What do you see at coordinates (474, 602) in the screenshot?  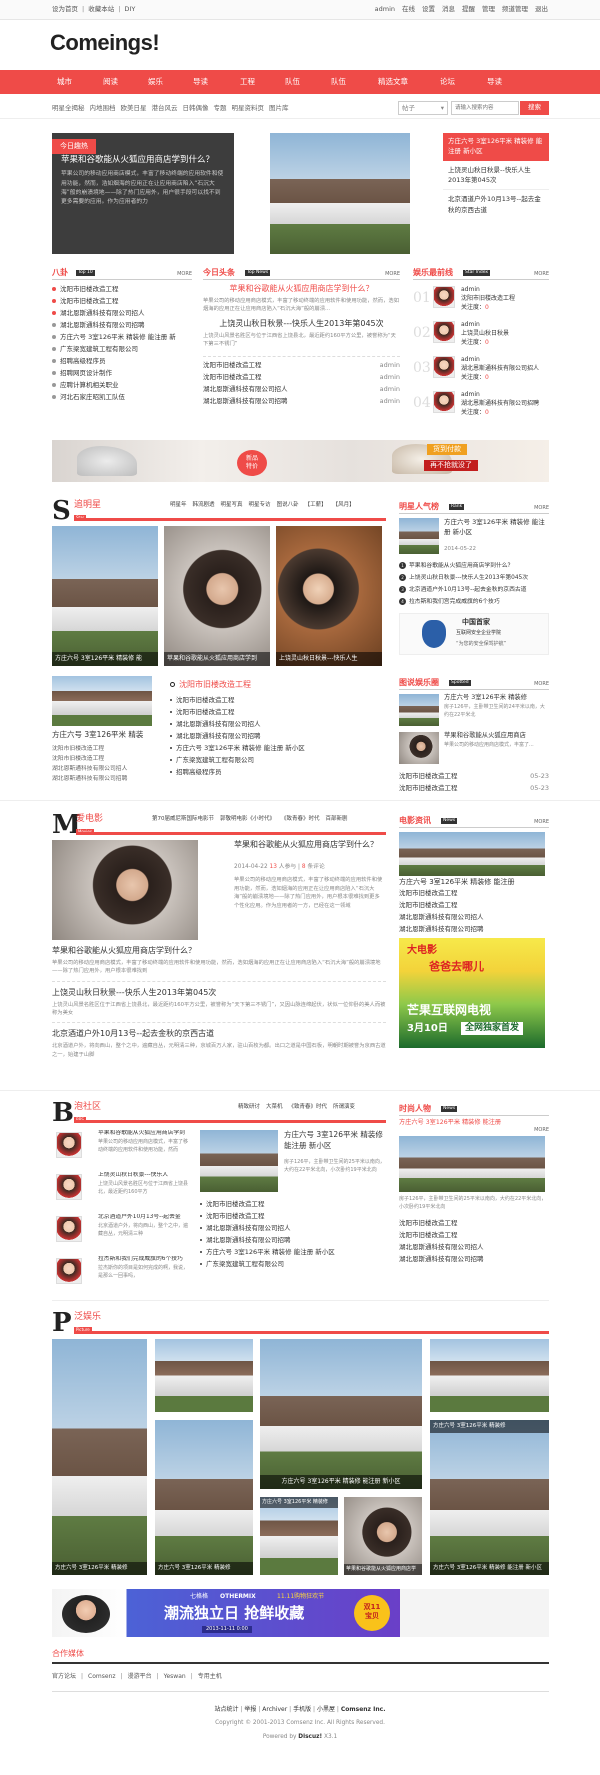 I see `list-item: 4 拉杰斯和我们宫完成威旗的6个技巧` at bounding box center [474, 602].